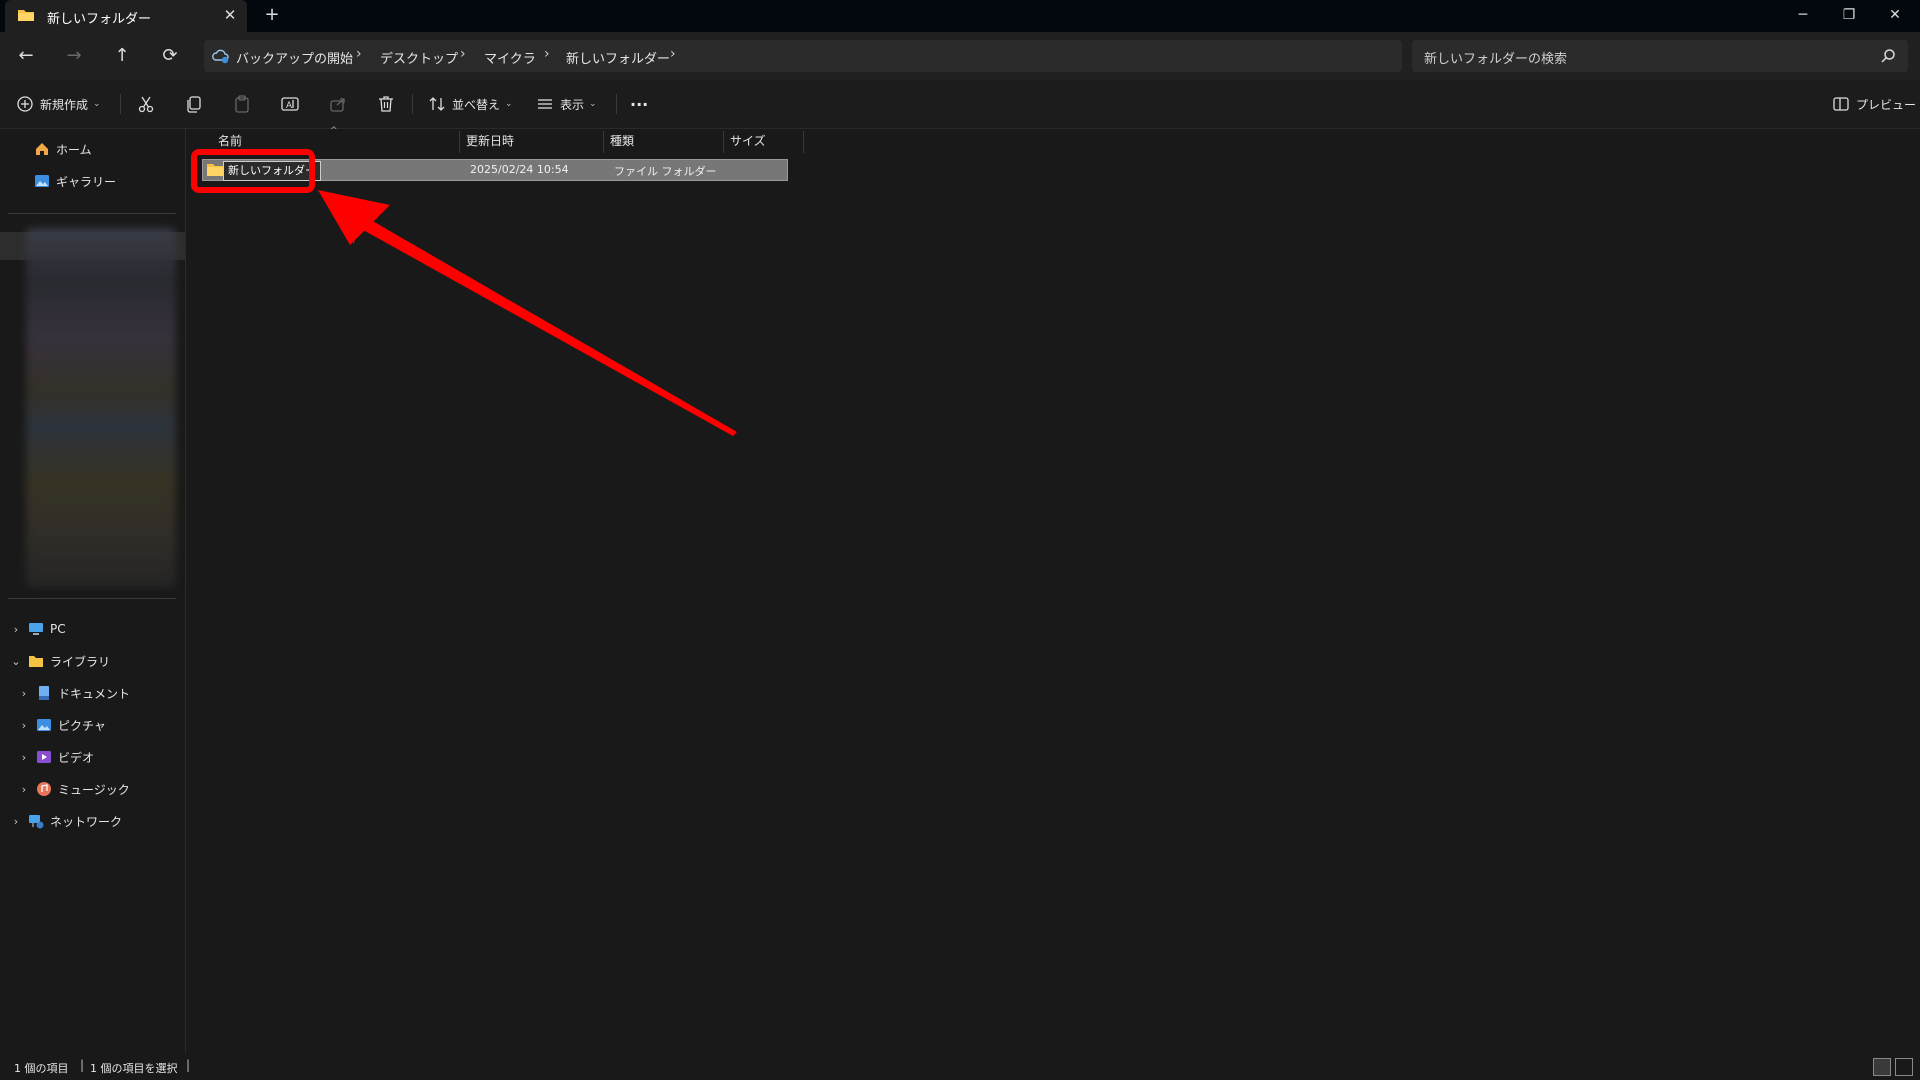 The width and height of the screenshot is (1920, 1080). What do you see at coordinates (1841, 104) in the screenshot?
I see `preview-pane-icon` at bounding box center [1841, 104].